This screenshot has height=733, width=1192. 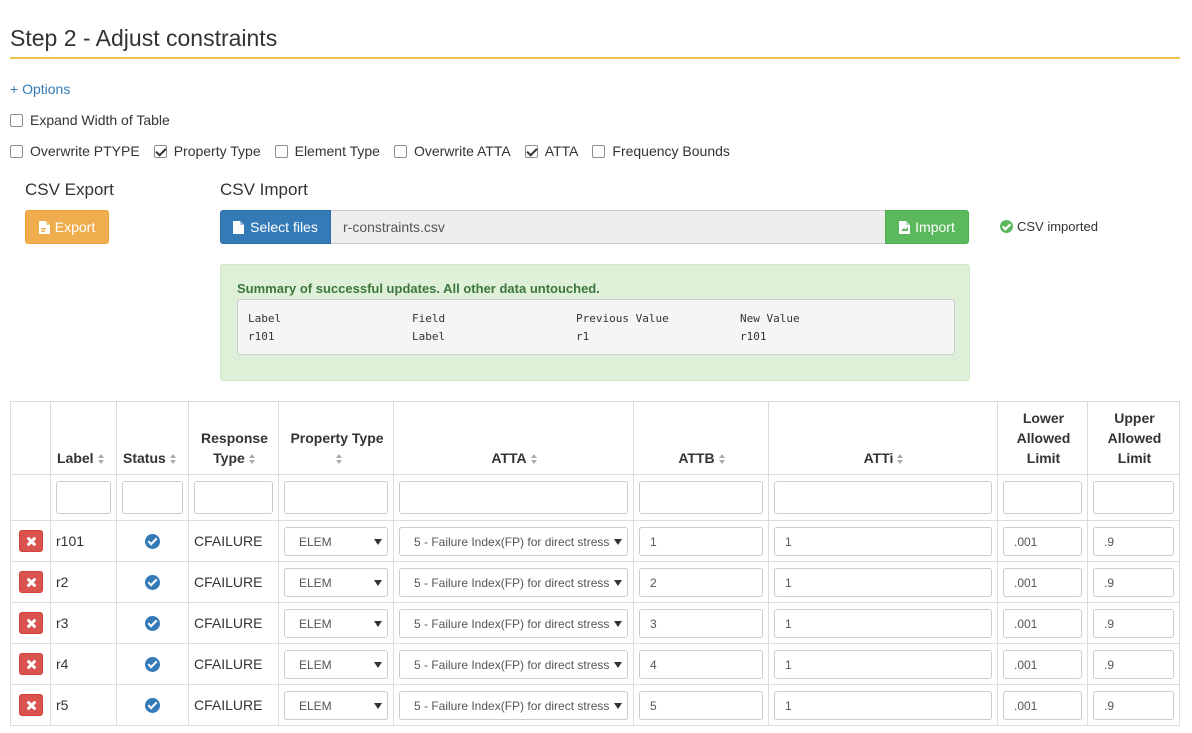 What do you see at coordinates (701, 664) in the screenshot?
I see `attb-input: 4` at bounding box center [701, 664].